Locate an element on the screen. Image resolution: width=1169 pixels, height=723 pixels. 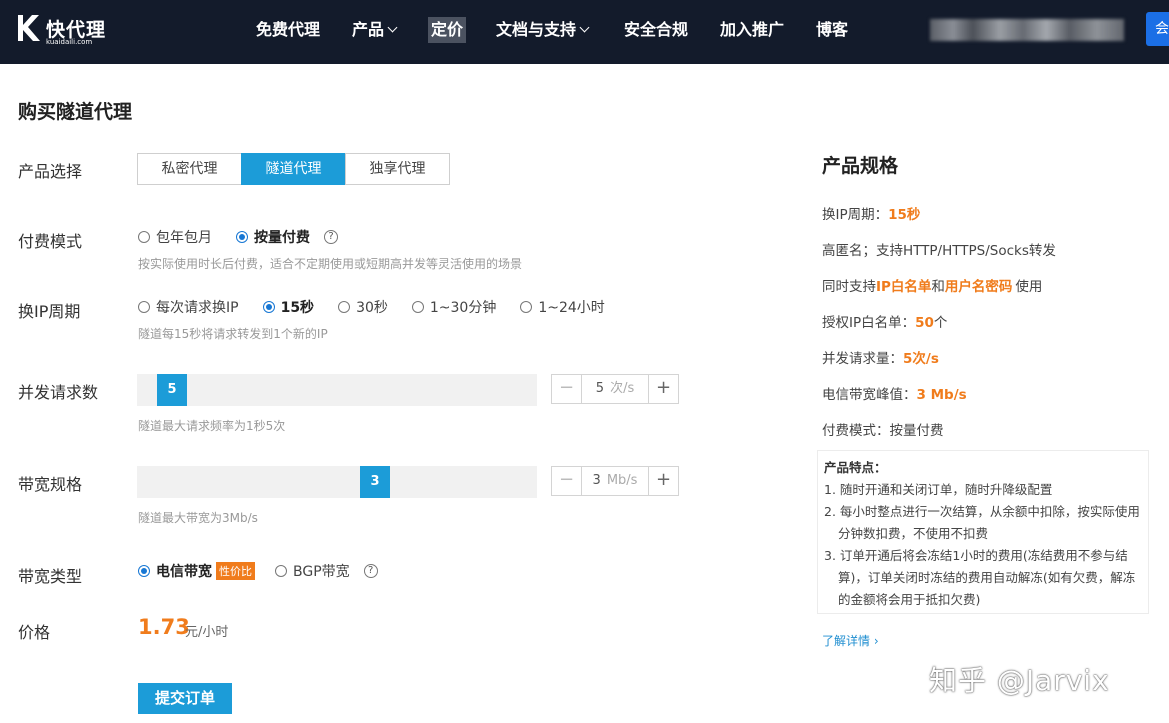
concurrency-input: 5 次/s is located at coordinates (615, 389).